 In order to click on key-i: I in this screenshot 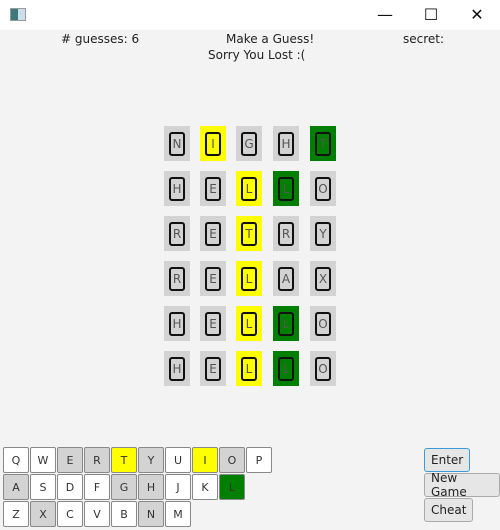, I will do `click(205, 460)`.